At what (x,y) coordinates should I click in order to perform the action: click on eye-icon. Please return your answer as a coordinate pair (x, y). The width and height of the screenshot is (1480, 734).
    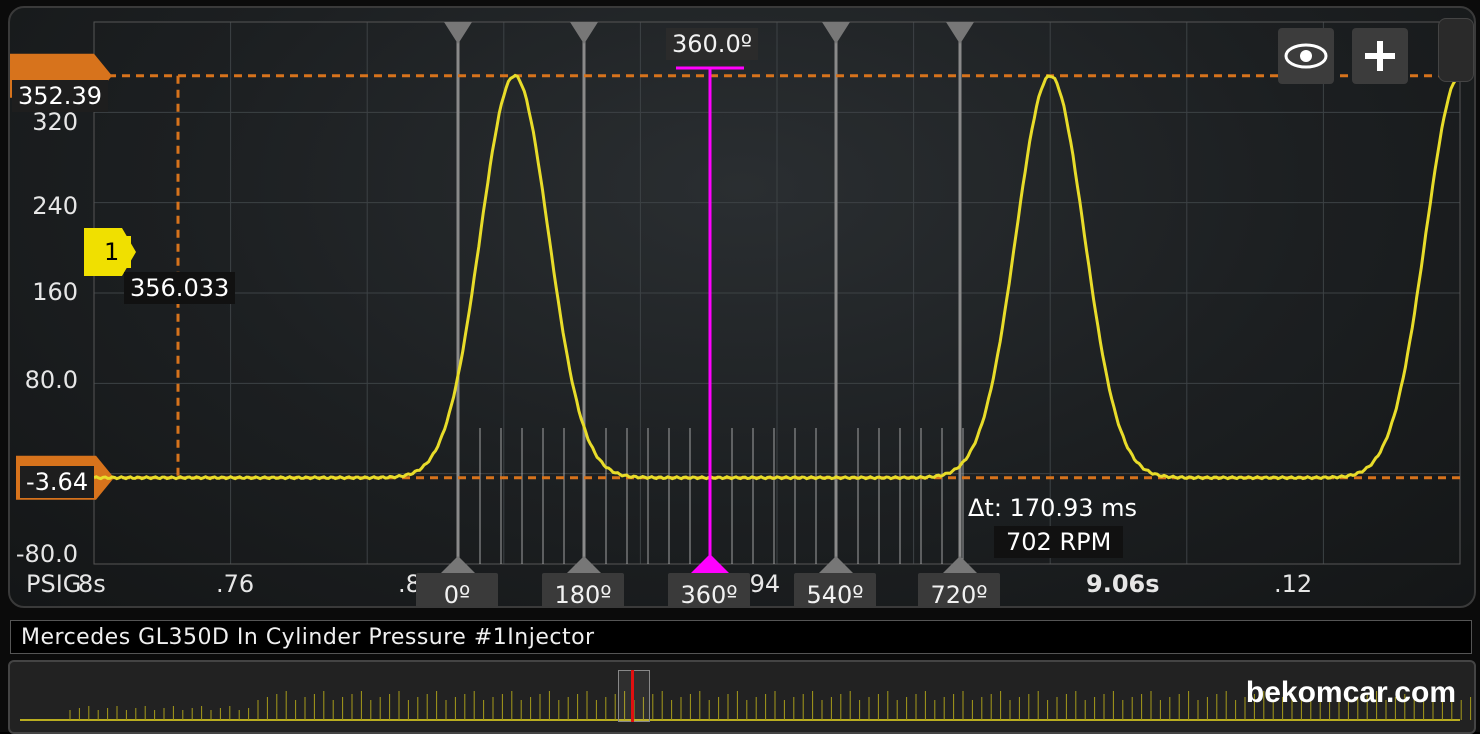
    Looking at the image, I should click on (1306, 56).